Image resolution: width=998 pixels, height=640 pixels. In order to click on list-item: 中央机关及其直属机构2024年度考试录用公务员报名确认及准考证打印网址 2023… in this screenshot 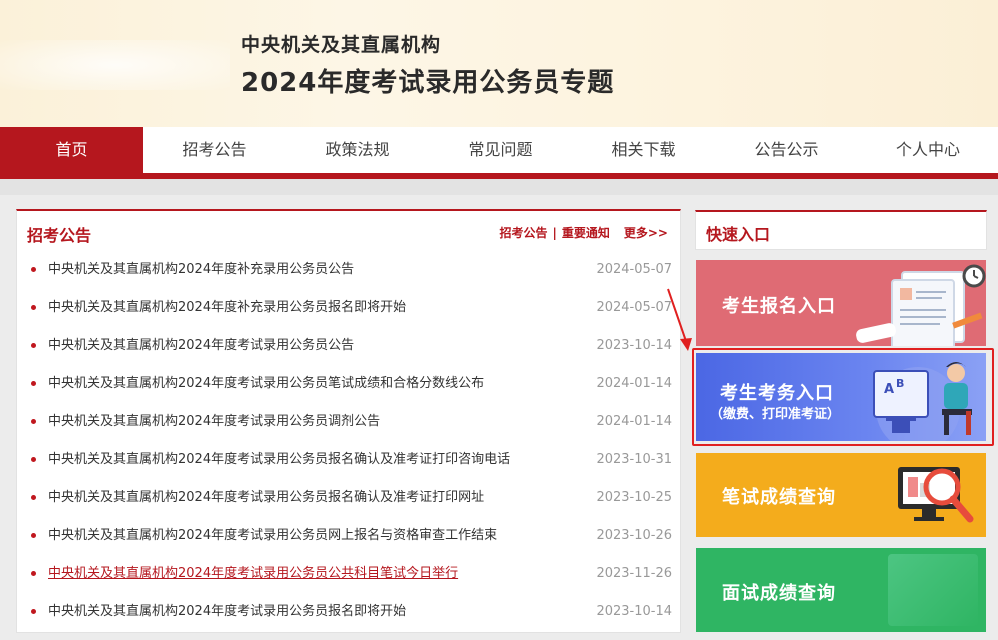, I will do `click(350, 498)`.